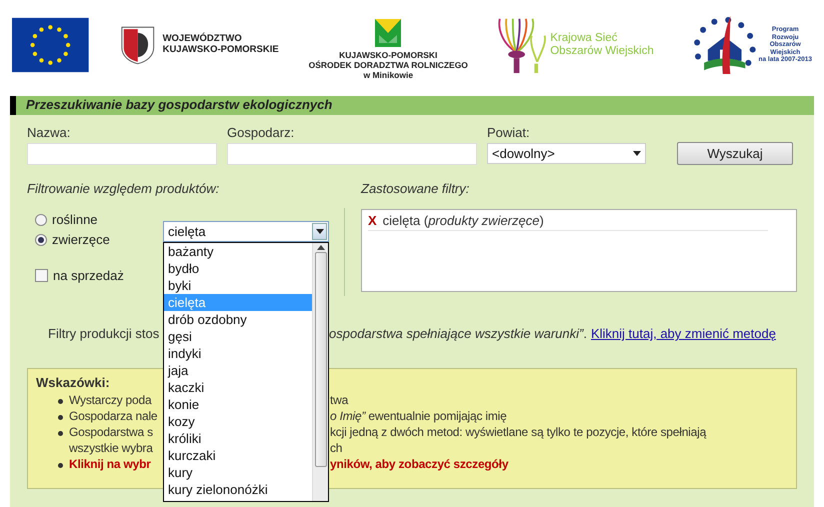 Image resolution: width=824 pixels, height=507 pixels. I want to click on checkbox, so click(41, 275).